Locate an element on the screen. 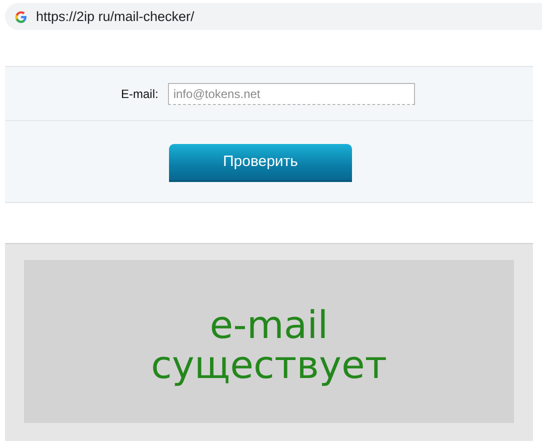  address-bar: https://2ip ru/mail-checker/ is located at coordinates (273, 16).